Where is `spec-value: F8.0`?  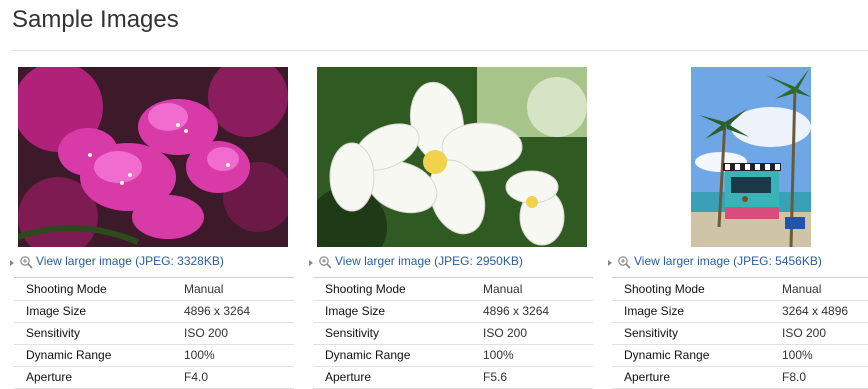
spec-value: F8.0 is located at coordinates (794, 377).